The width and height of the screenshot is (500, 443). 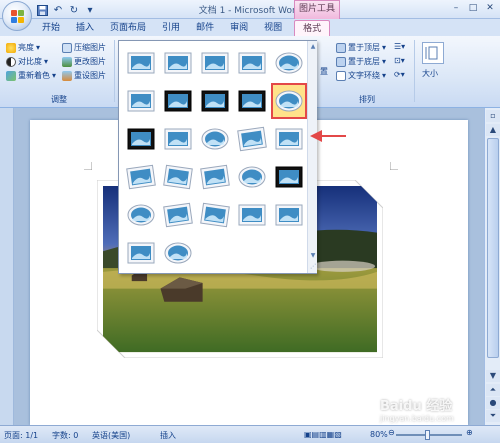 I want to click on insert-mode: 插入, so click(x=168, y=435).